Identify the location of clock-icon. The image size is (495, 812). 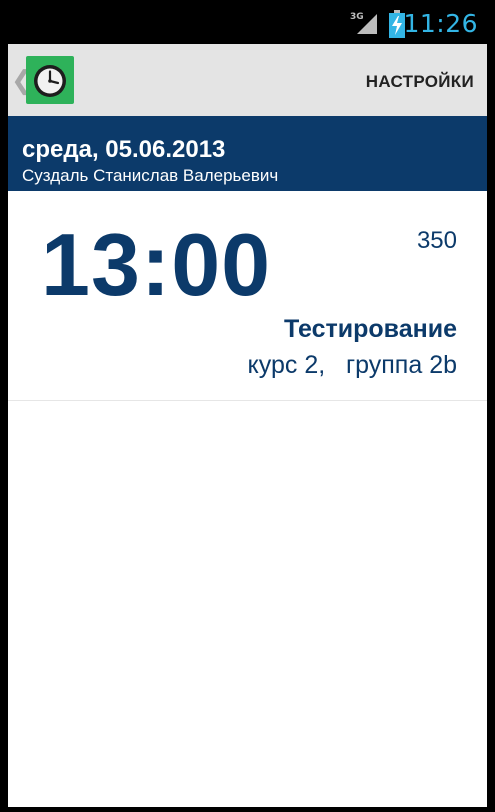
(50, 80).